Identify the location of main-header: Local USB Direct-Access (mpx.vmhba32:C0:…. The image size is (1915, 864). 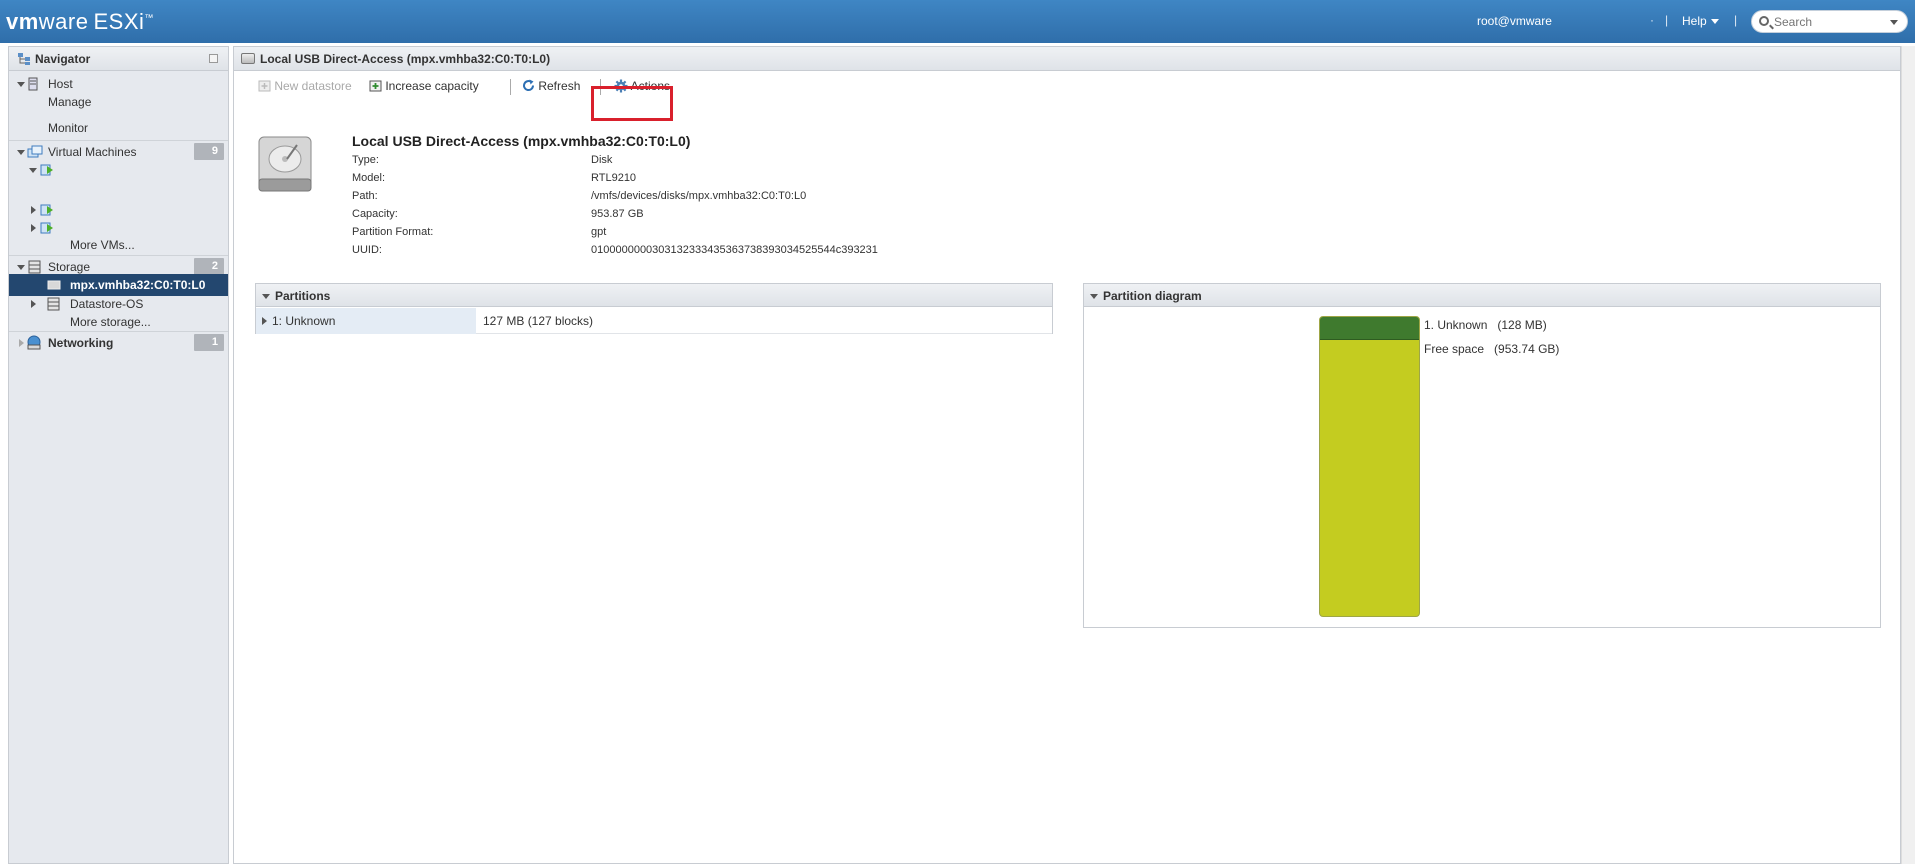
(1067, 59).